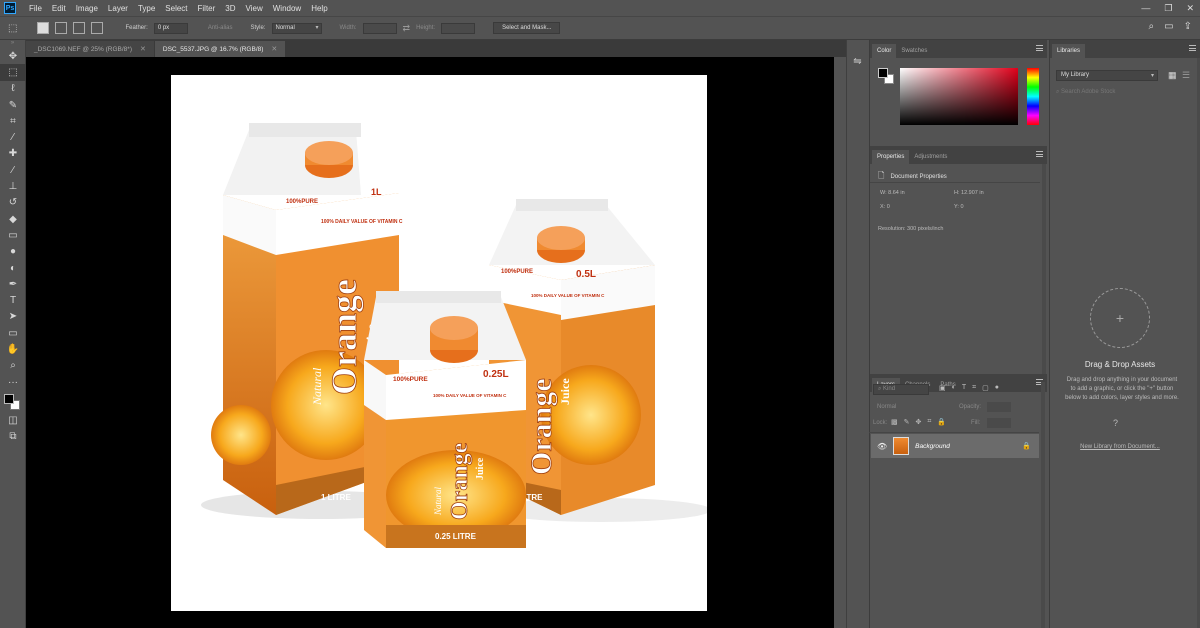 The image size is (1200, 628). What do you see at coordinates (13, 420) in the screenshot?
I see `quick-mask-icon: ◫` at bounding box center [13, 420].